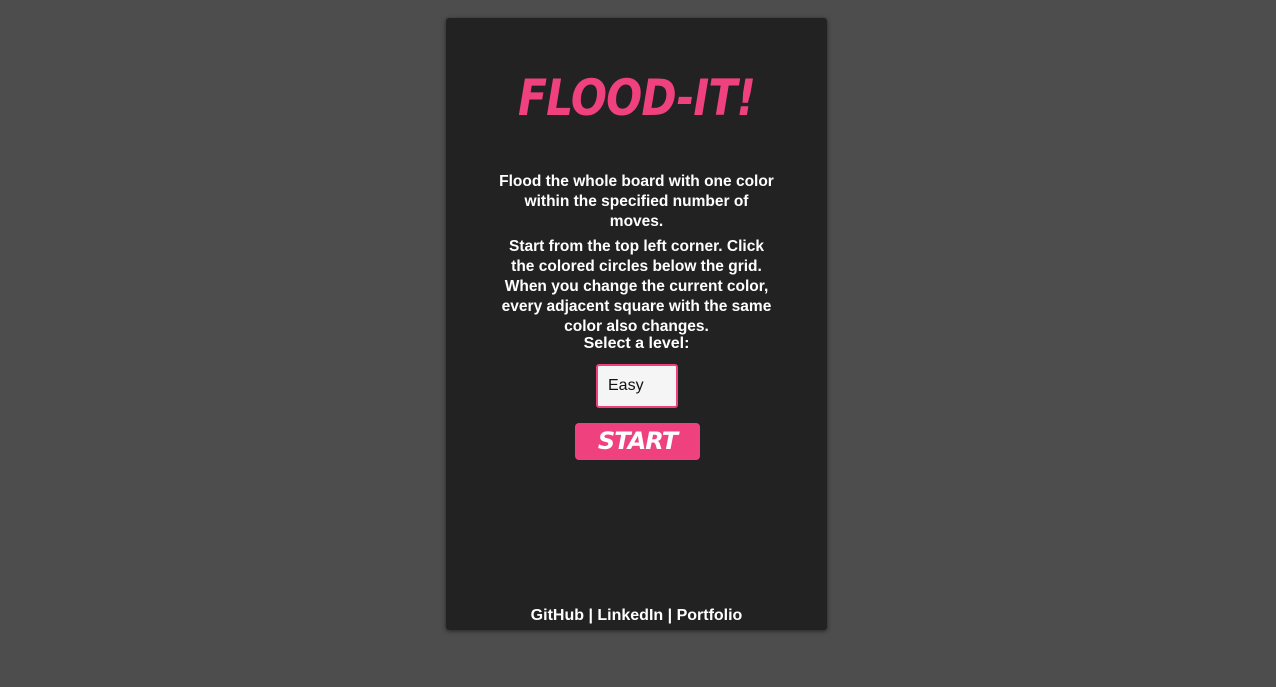  Describe the element at coordinates (710, 615) in the screenshot. I see `portfolio-link: Portfolio` at that location.